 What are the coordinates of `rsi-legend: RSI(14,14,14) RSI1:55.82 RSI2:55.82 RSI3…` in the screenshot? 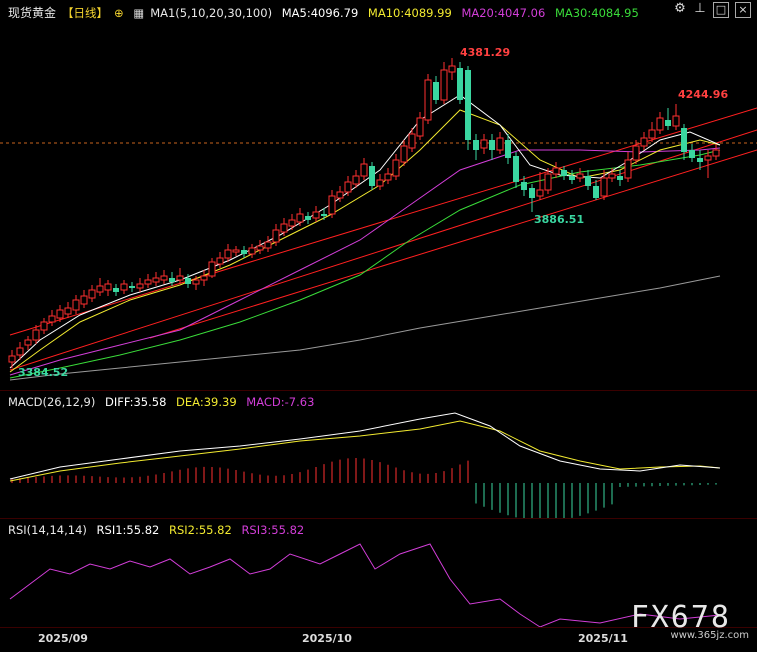 It's located at (159, 530).